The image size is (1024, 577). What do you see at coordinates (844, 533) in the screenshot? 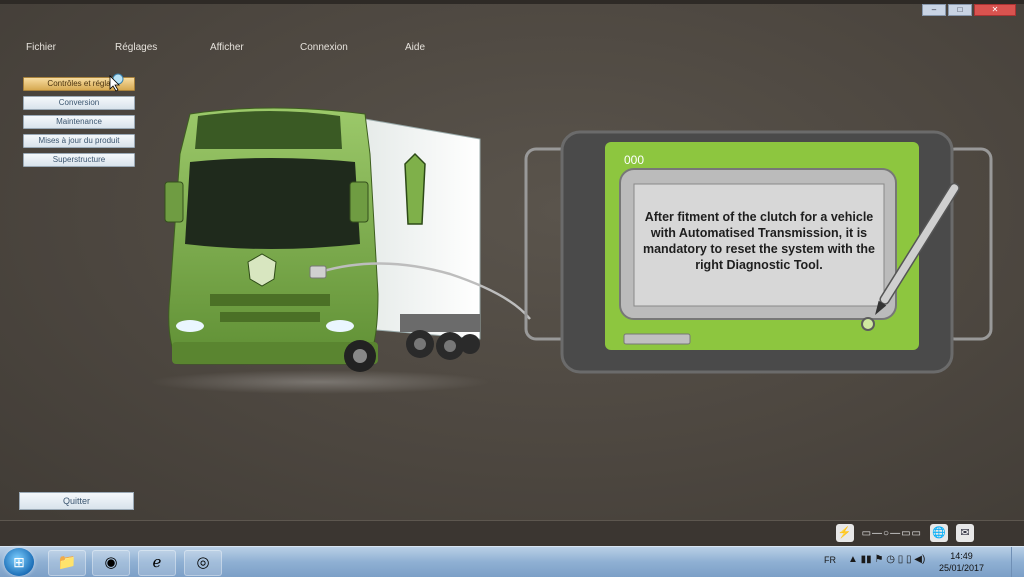
I see `usb-icon: ⚡` at bounding box center [844, 533].